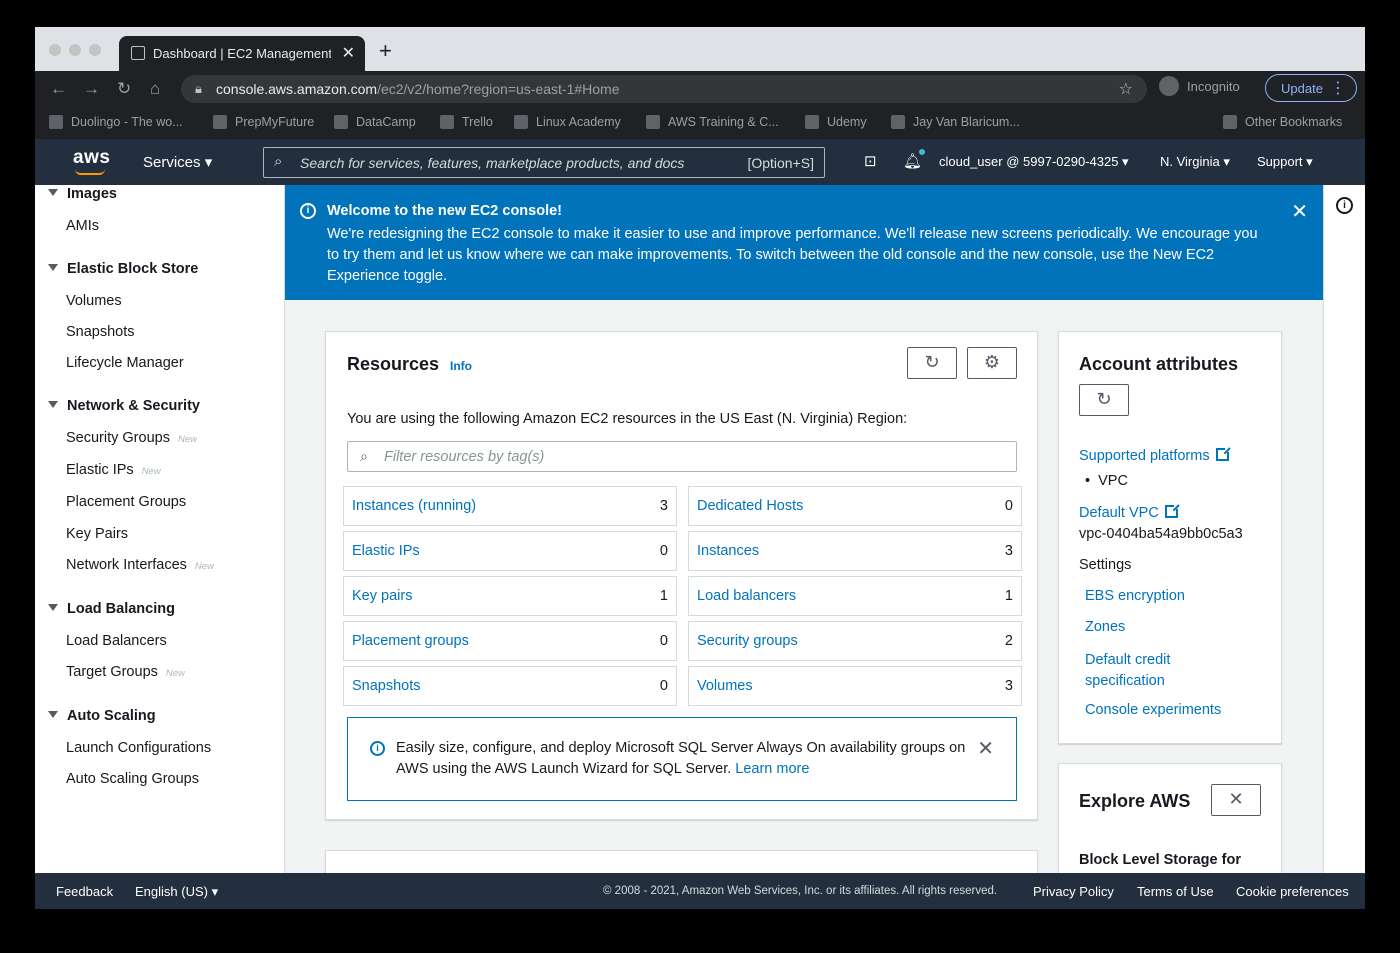 This screenshot has height=953, width=1400. What do you see at coordinates (567, 122) in the screenshot?
I see `bookmark-linux-academy: Linux Academy` at bounding box center [567, 122].